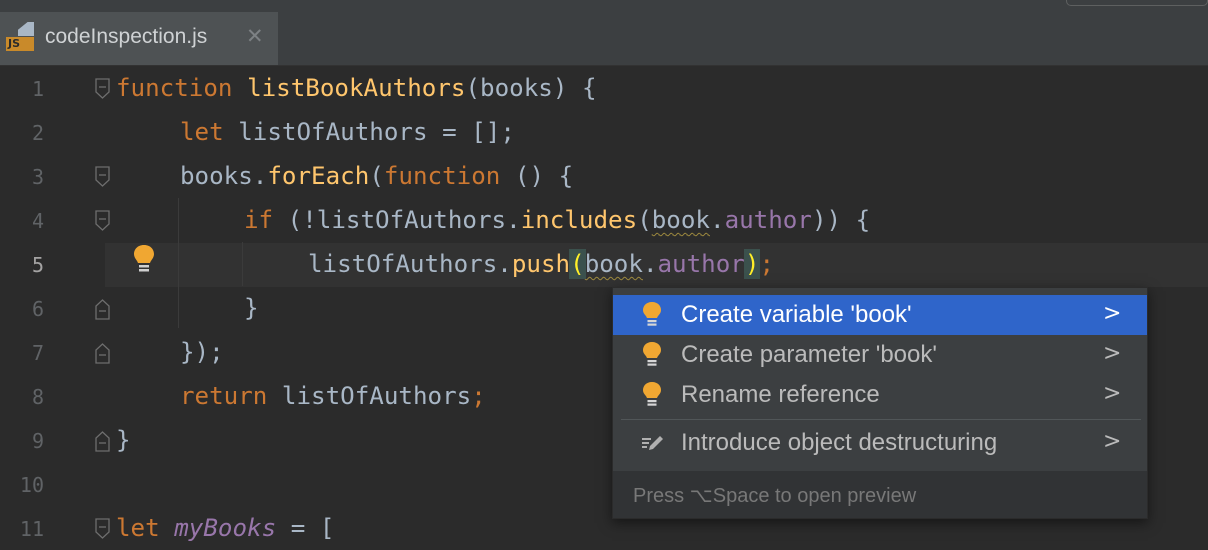 The width and height of the screenshot is (1208, 550). What do you see at coordinates (333, 396) in the screenshot?
I see `code-line-8: return listOfAuthors;` at bounding box center [333, 396].